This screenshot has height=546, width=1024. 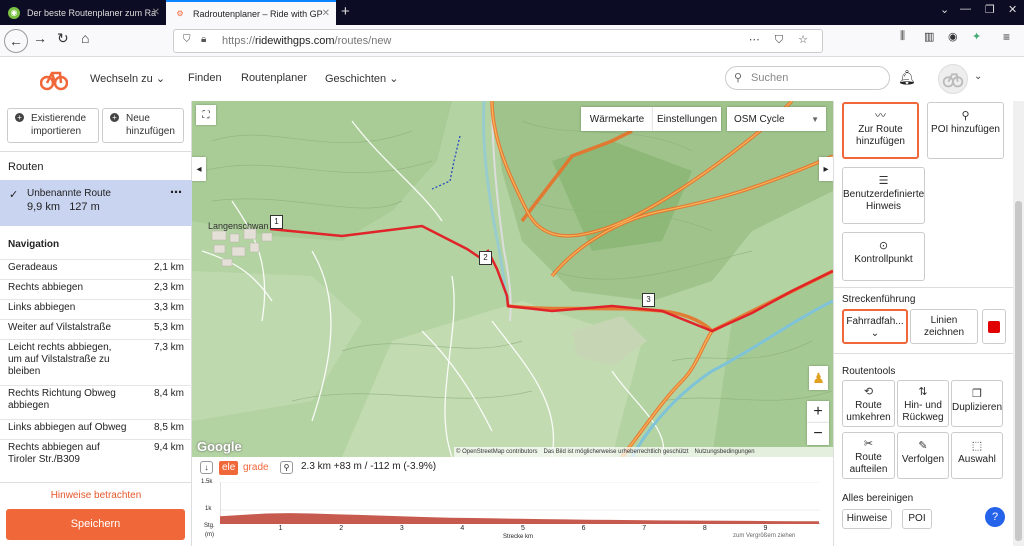 What do you see at coordinates (199, 169) in the screenshot?
I see `collapse-left-icon: ◂` at bounding box center [199, 169].